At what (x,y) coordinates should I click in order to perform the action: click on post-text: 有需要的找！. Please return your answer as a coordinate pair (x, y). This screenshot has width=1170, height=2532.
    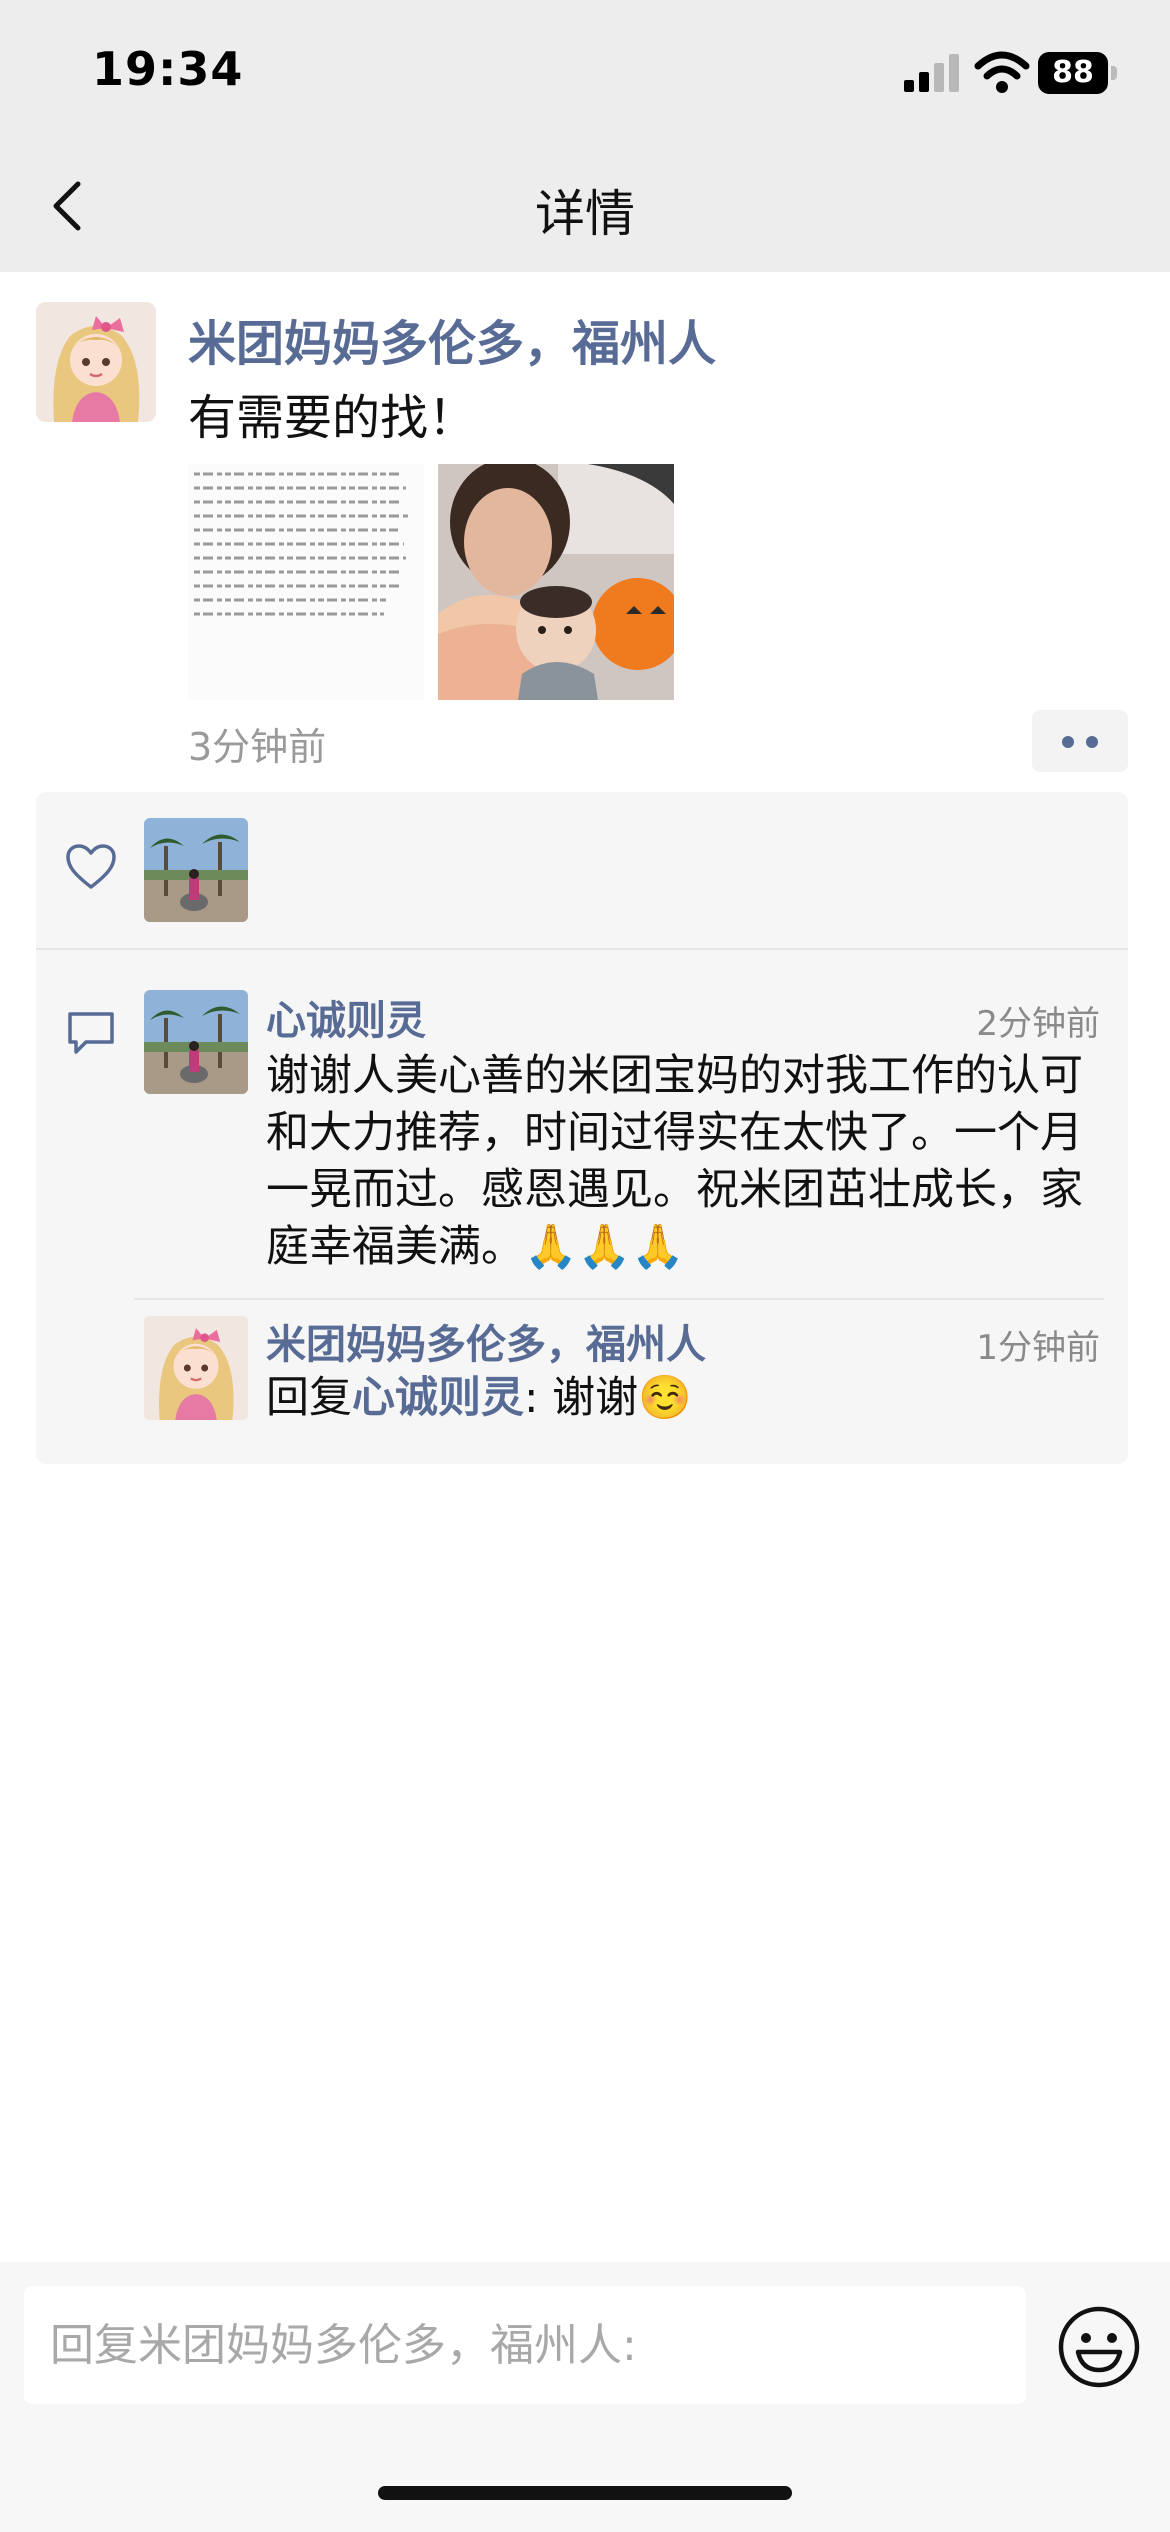
    Looking at the image, I should click on (332, 418).